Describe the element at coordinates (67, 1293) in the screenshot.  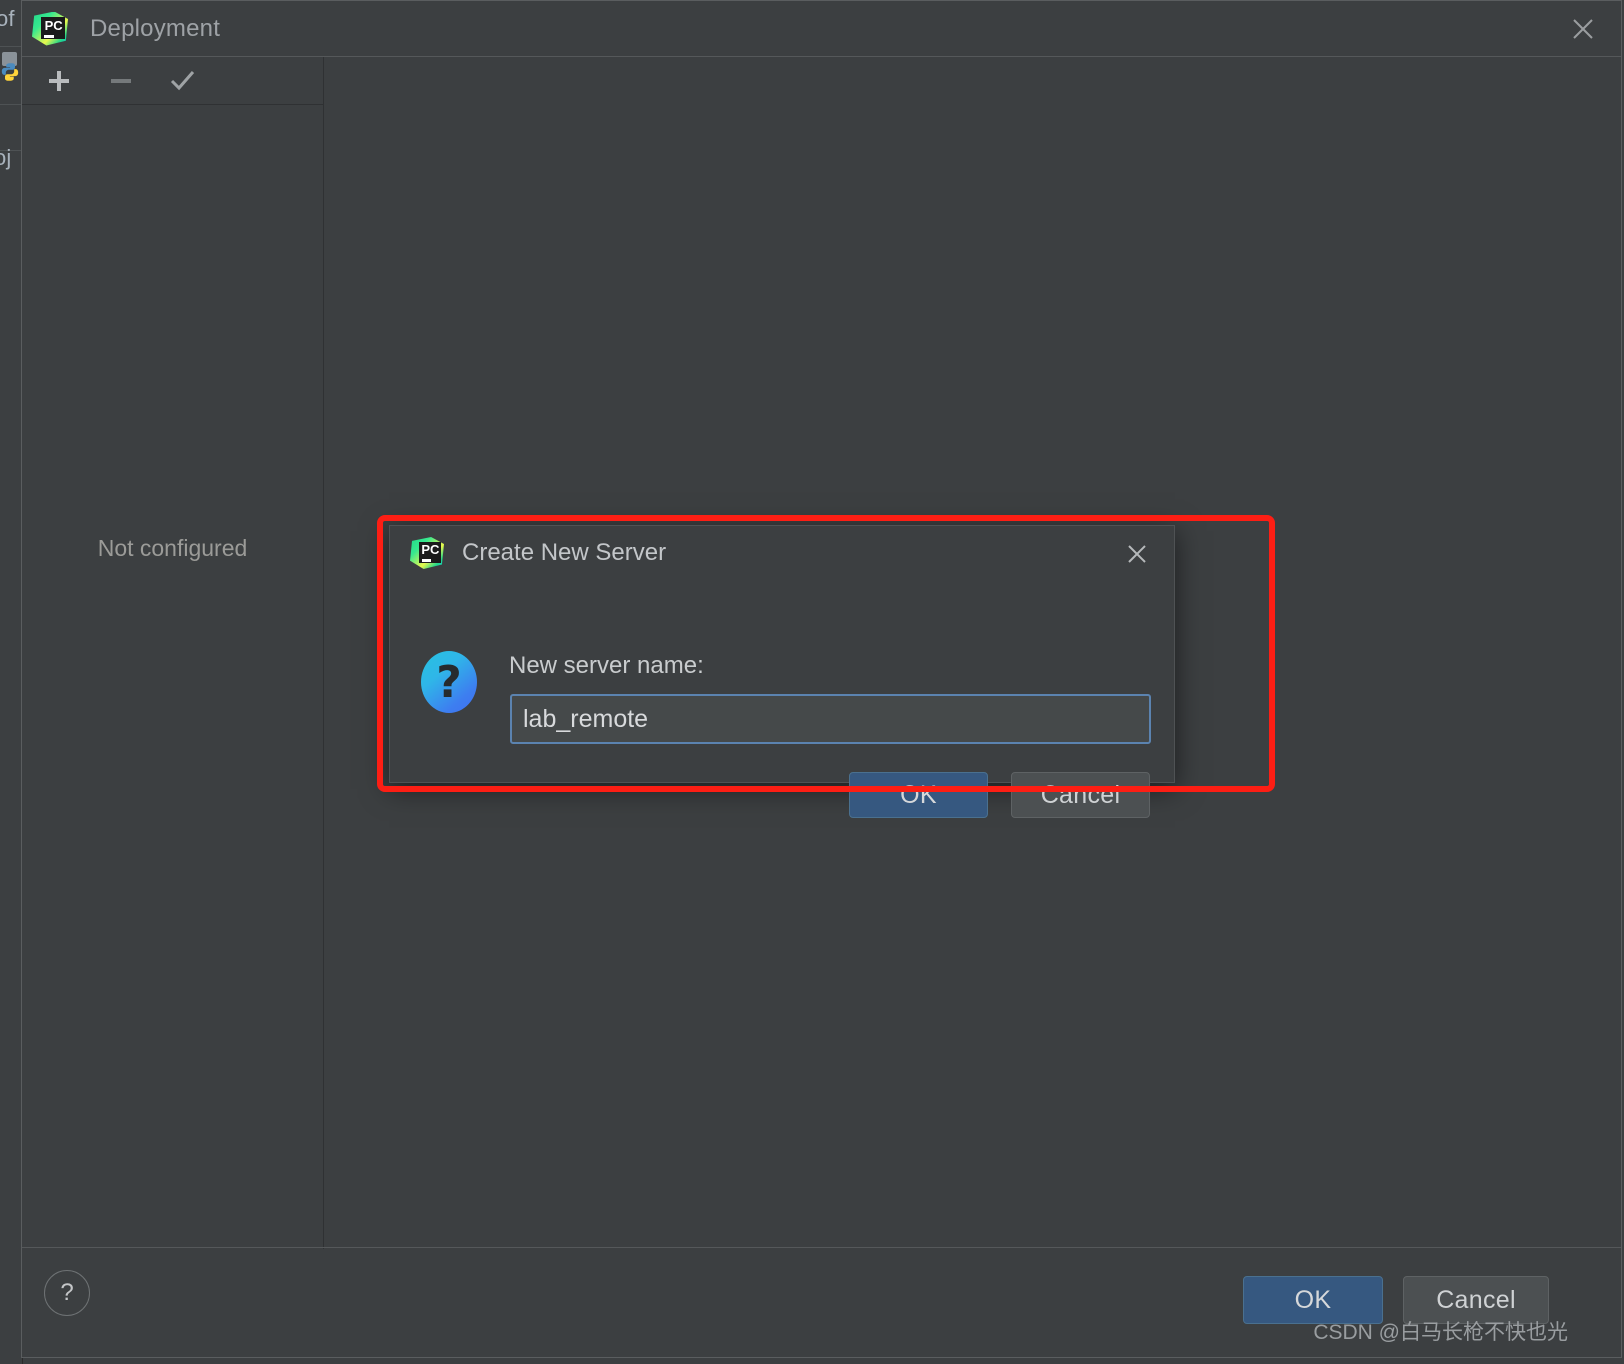
I see `help-button: ?` at that location.